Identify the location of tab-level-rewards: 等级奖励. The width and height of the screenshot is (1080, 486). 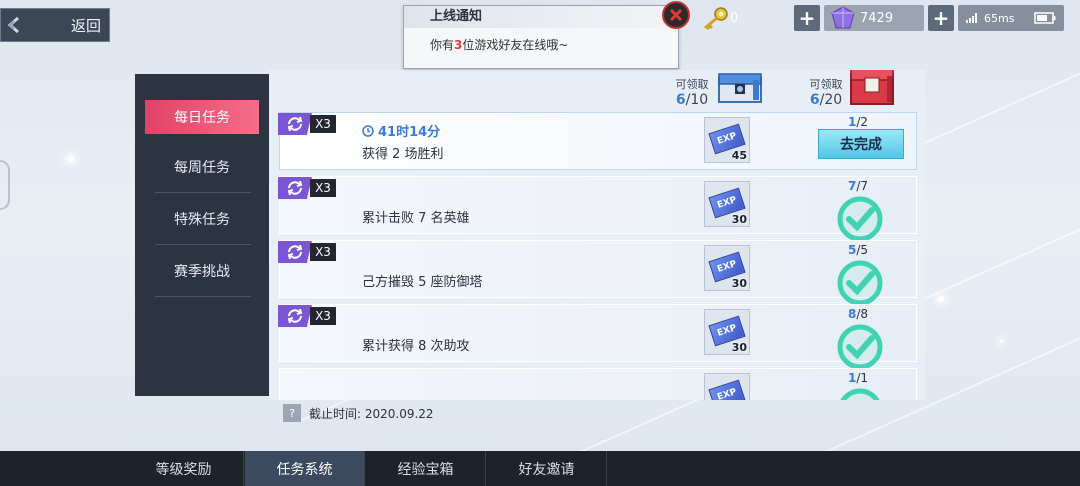
(184, 468).